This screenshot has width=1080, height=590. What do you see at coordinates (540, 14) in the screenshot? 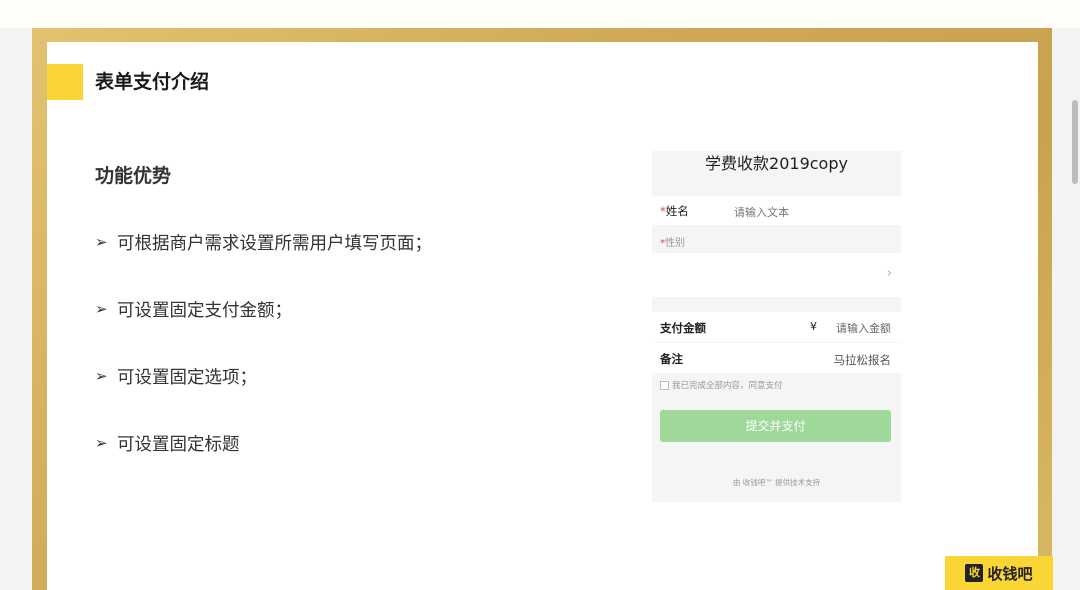
I see `top-strip` at bounding box center [540, 14].